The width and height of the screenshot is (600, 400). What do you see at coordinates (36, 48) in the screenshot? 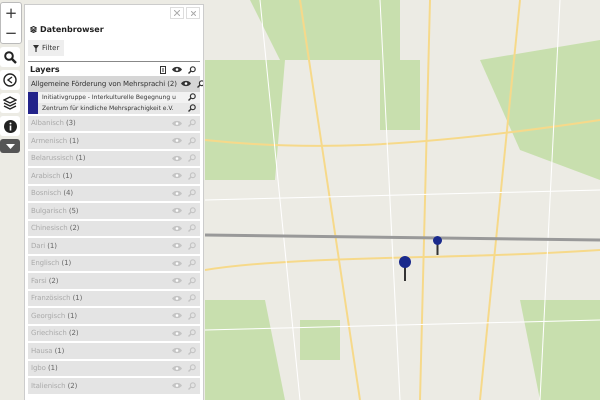
I see `filter-icon` at bounding box center [36, 48].